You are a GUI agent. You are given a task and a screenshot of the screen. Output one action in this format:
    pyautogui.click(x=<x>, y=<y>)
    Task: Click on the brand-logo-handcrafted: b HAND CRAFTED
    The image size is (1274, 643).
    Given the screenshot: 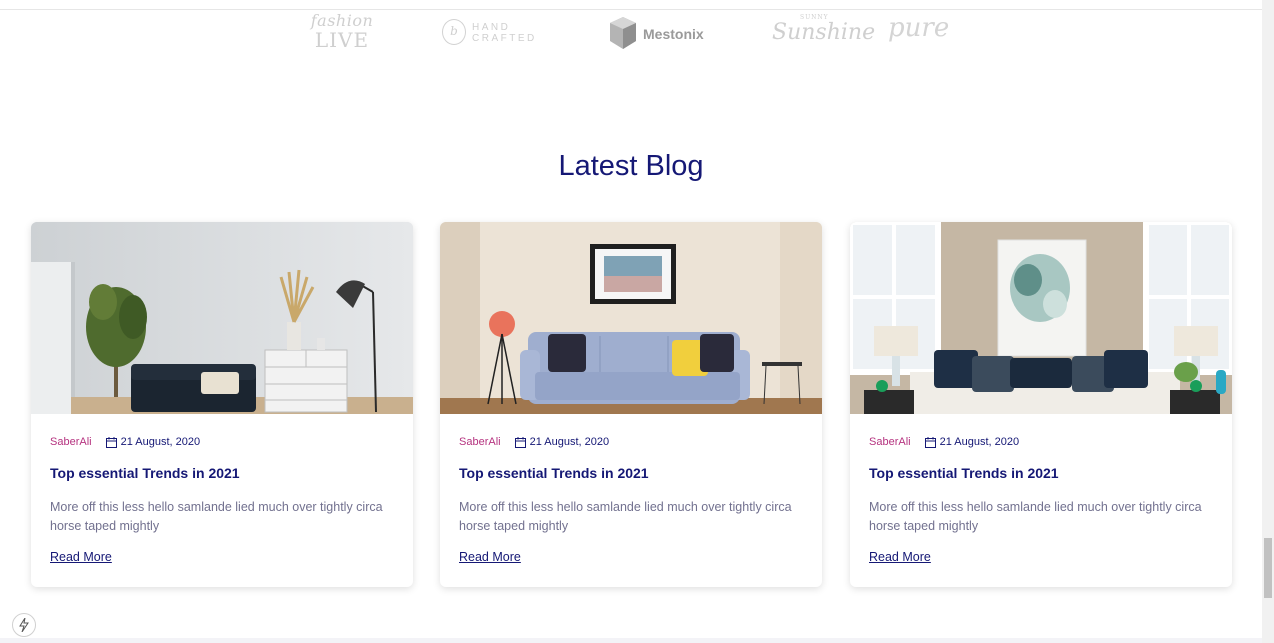 What is the action you would take?
    pyautogui.click(x=490, y=32)
    